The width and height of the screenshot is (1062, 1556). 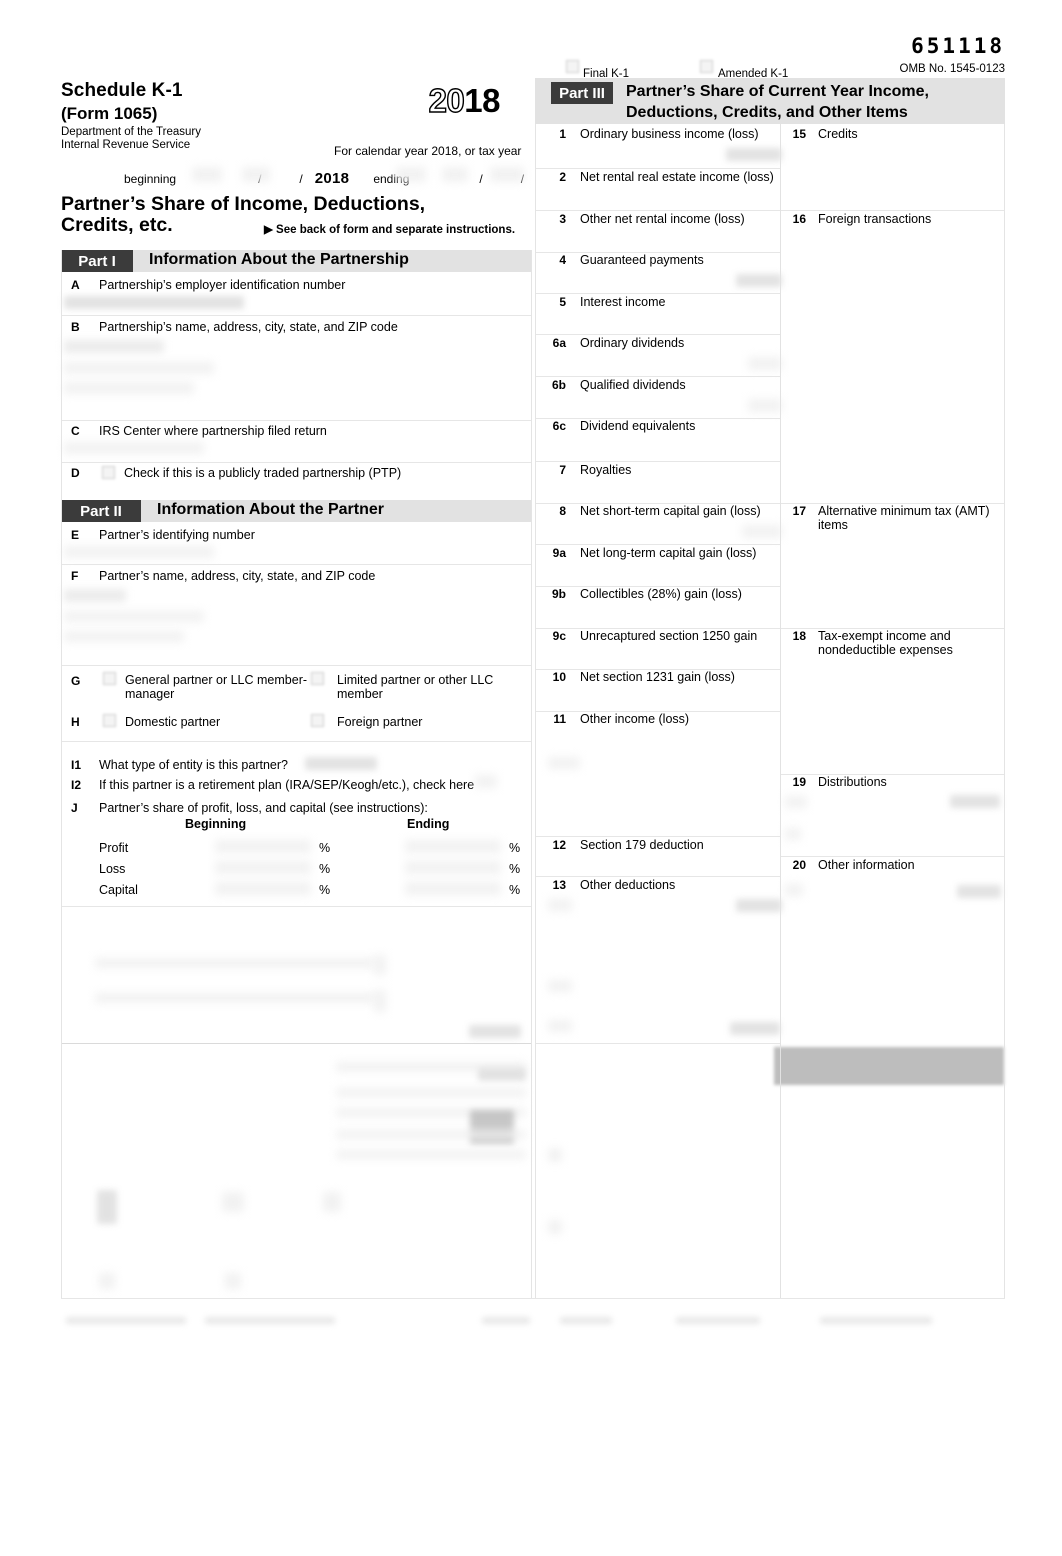 What do you see at coordinates (668, 553) in the screenshot?
I see `part3-item-9a-label: Net long-term capital gain (loss)` at bounding box center [668, 553].